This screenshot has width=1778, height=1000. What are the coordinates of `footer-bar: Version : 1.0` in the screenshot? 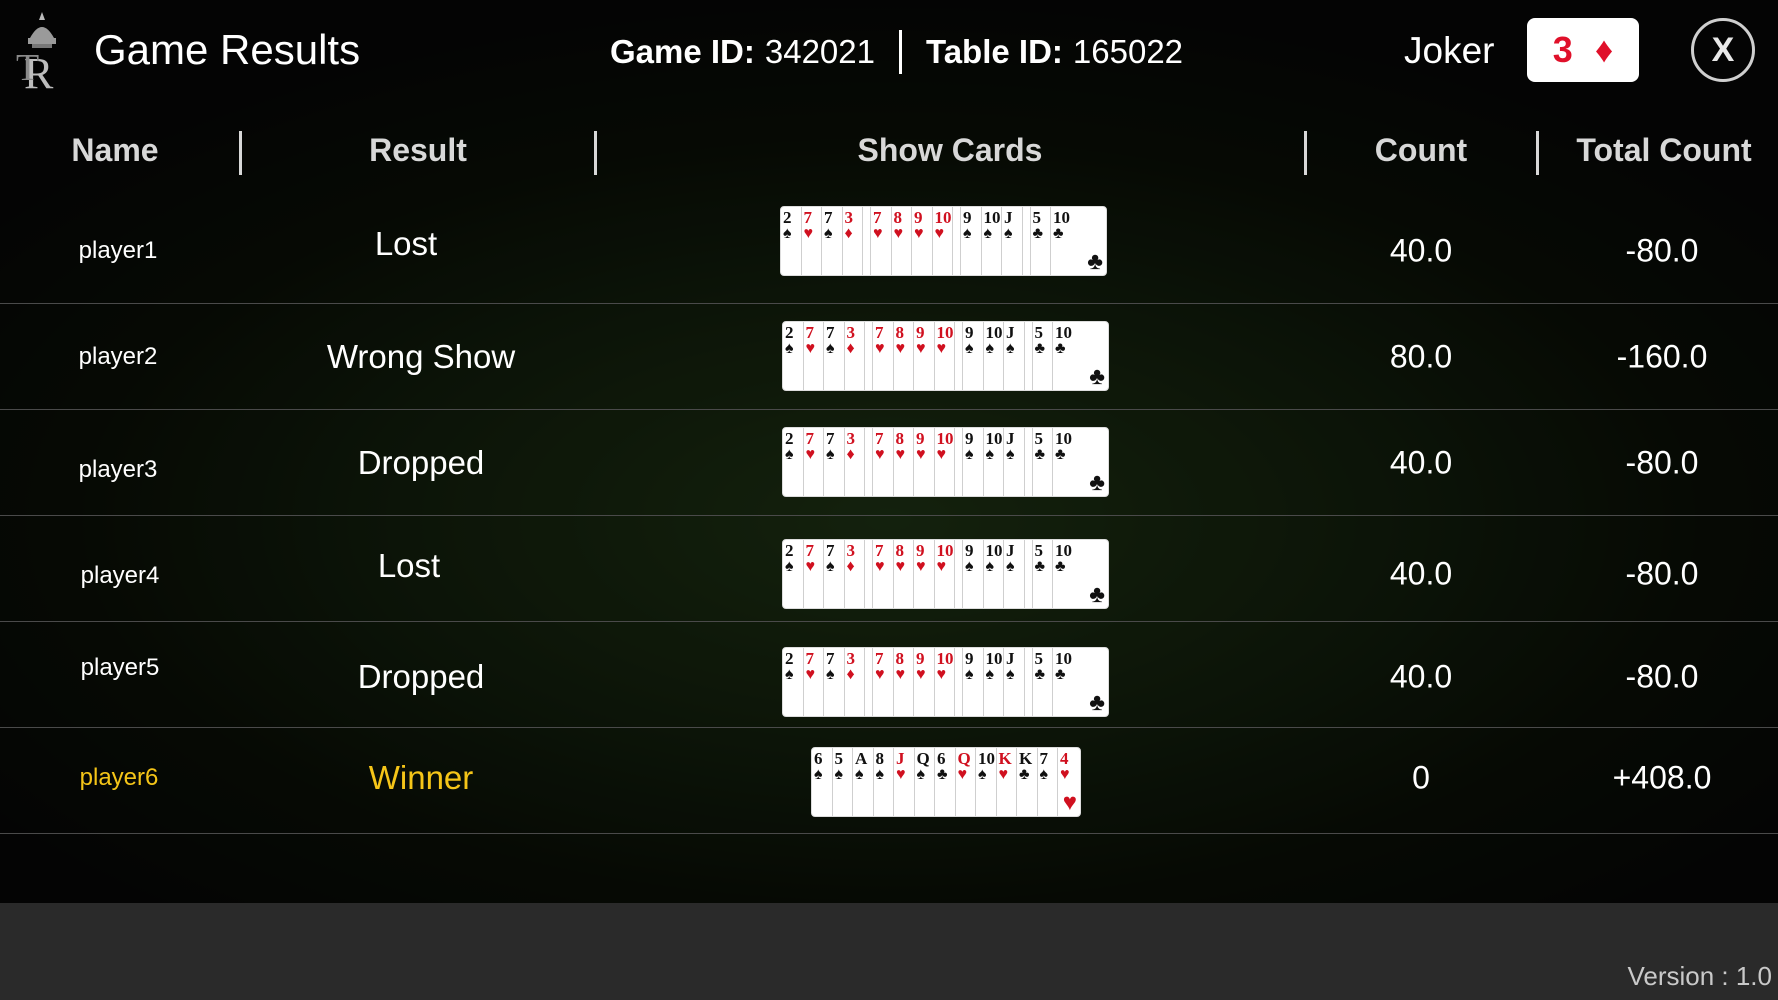 It's located at (889, 951).